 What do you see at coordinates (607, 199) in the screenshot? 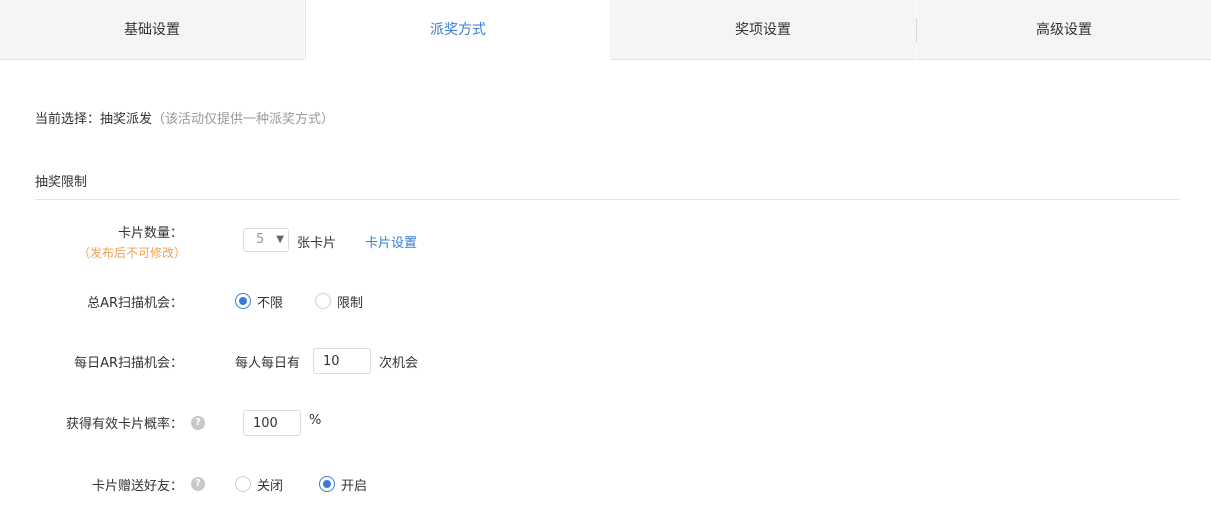
I see `section-divider` at bounding box center [607, 199].